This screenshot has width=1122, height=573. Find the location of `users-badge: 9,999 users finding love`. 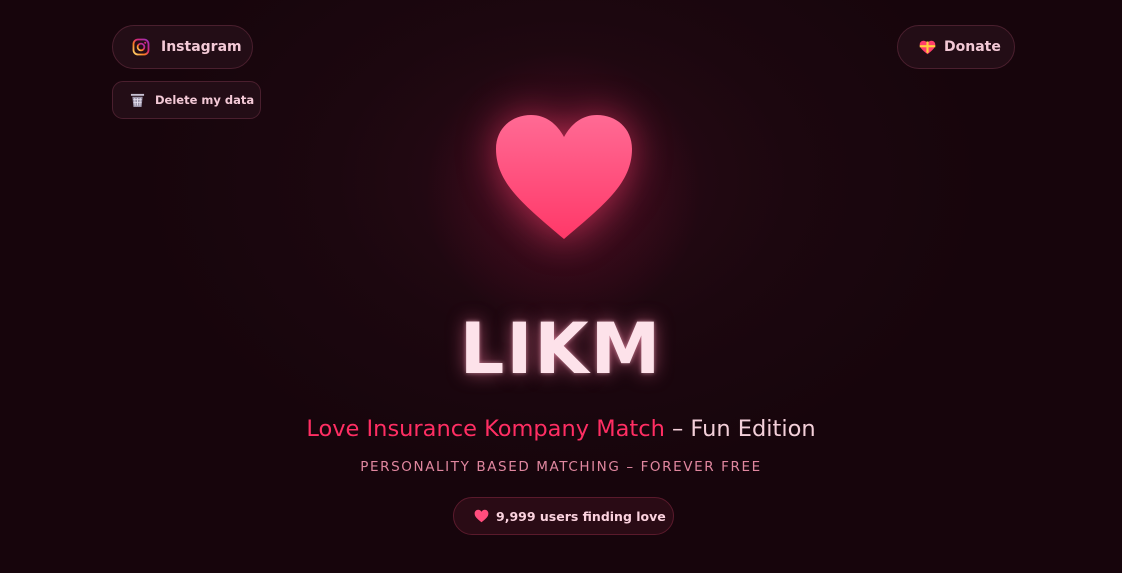

users-badge: 9,999 users finding love is located at coordinates (563, 516).